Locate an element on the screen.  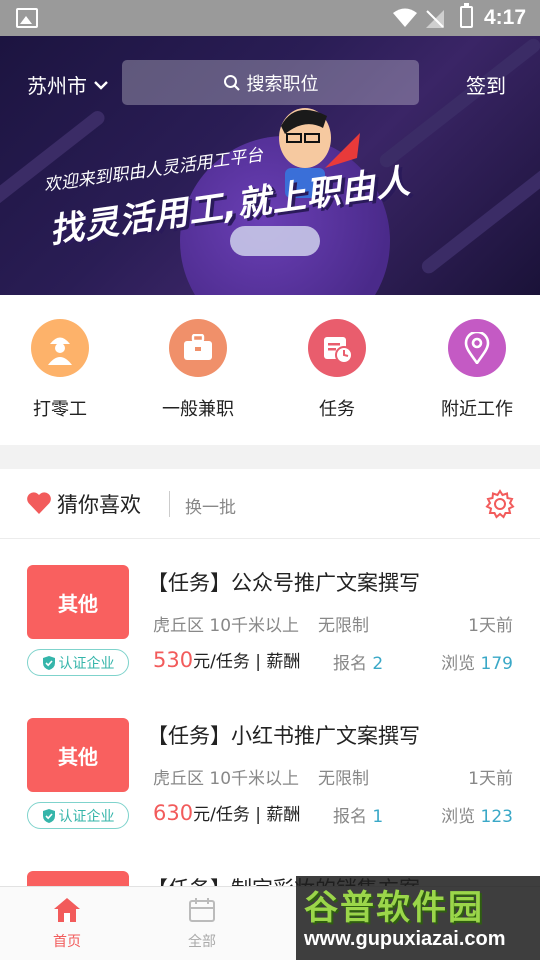
home-icon is located at coordinates (67, 910).